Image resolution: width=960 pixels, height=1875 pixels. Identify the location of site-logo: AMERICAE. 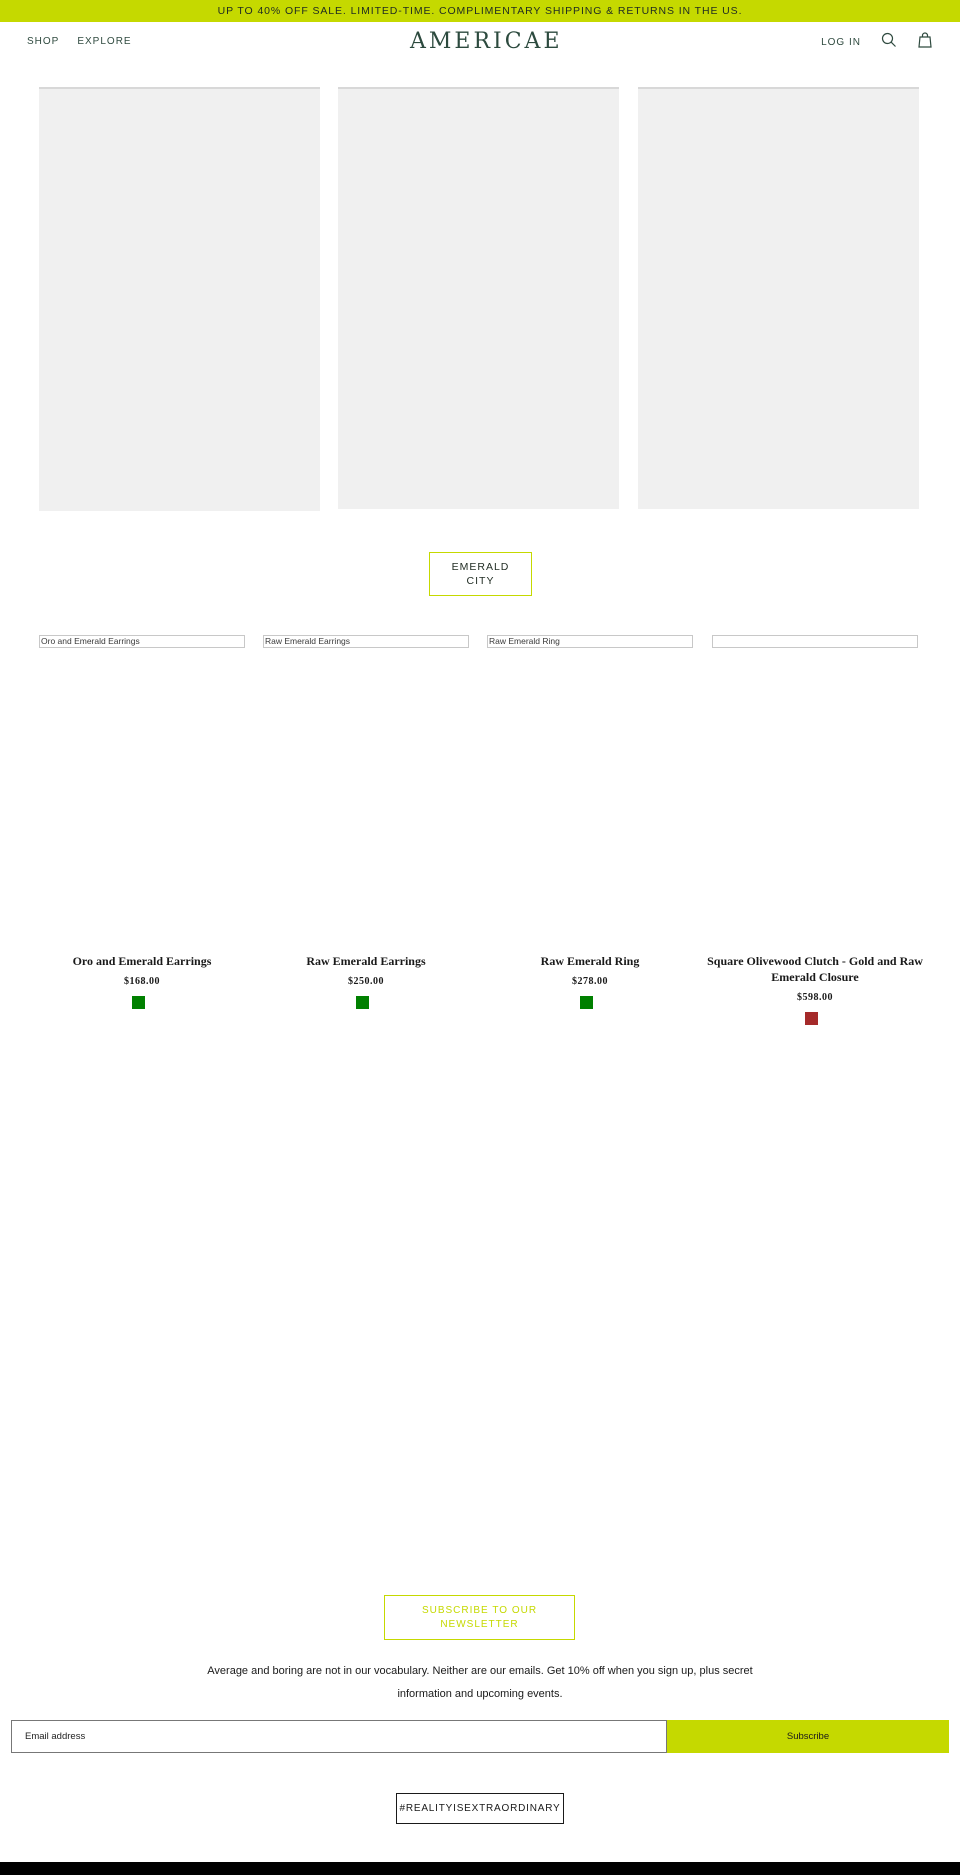
(485, 41).